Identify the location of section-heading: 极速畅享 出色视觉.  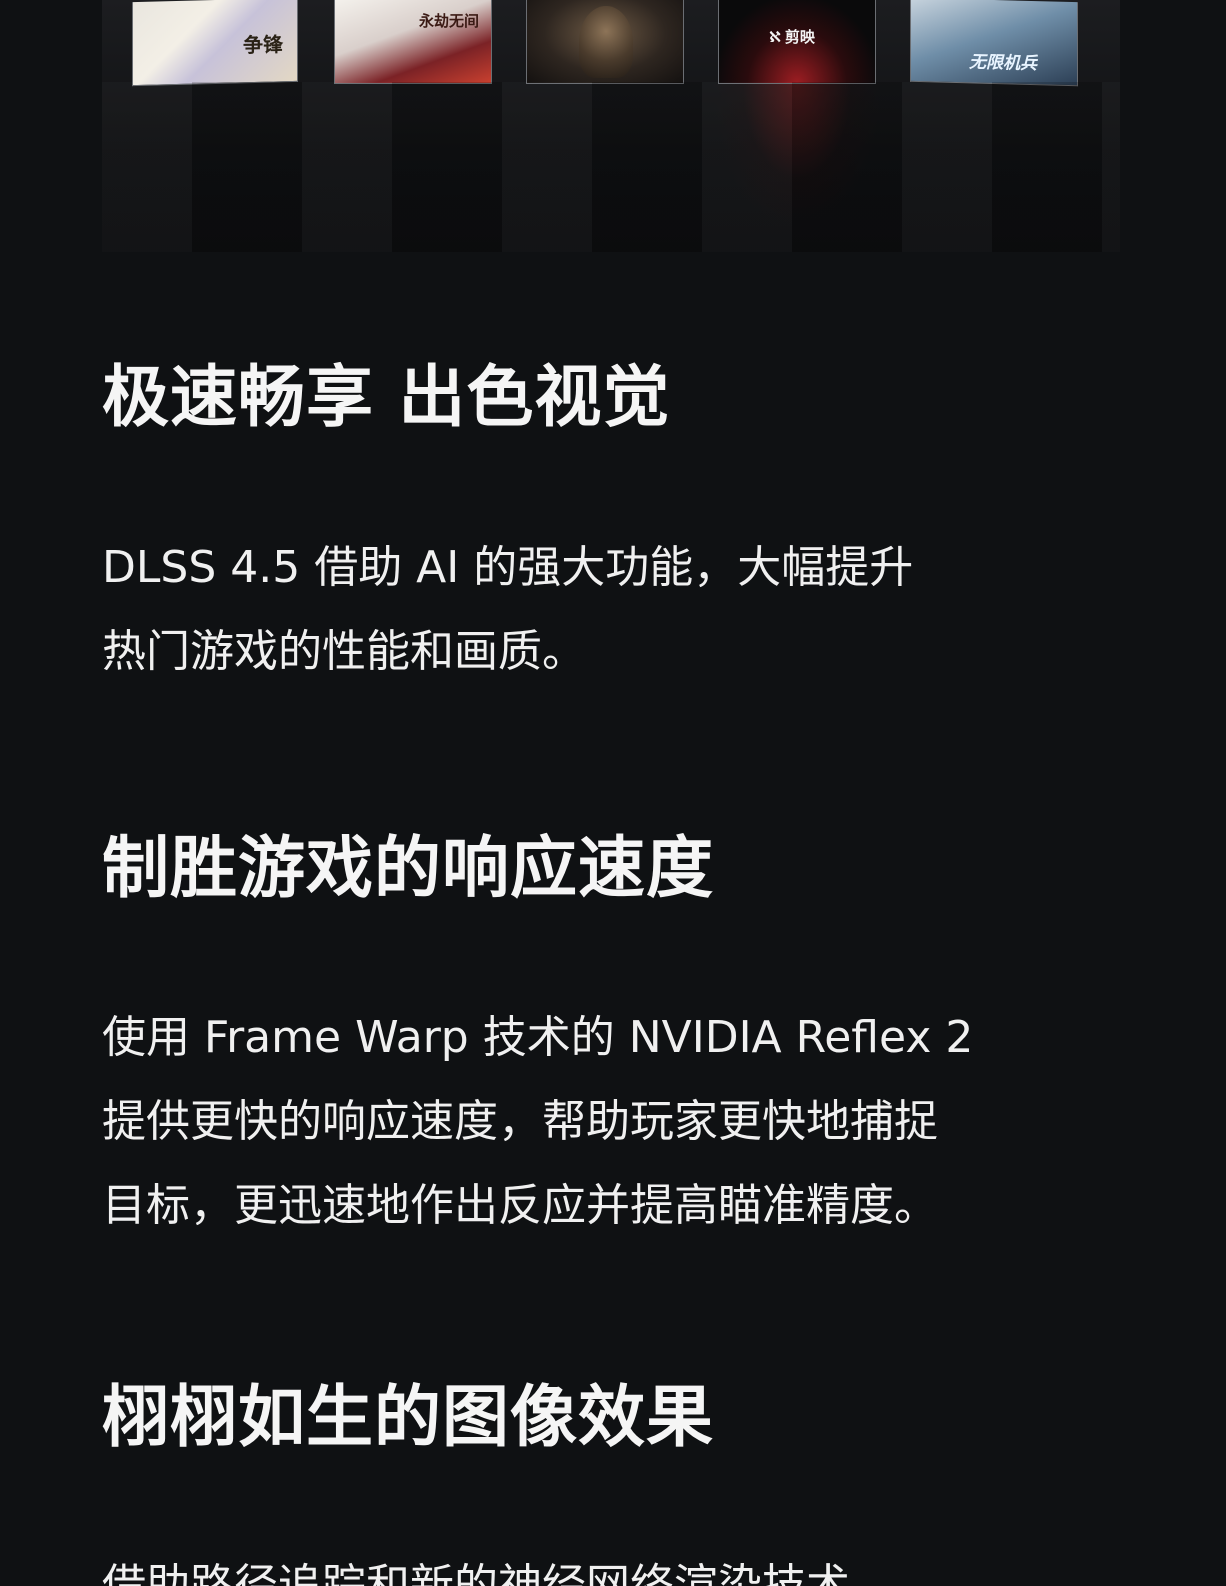
(386, 397).